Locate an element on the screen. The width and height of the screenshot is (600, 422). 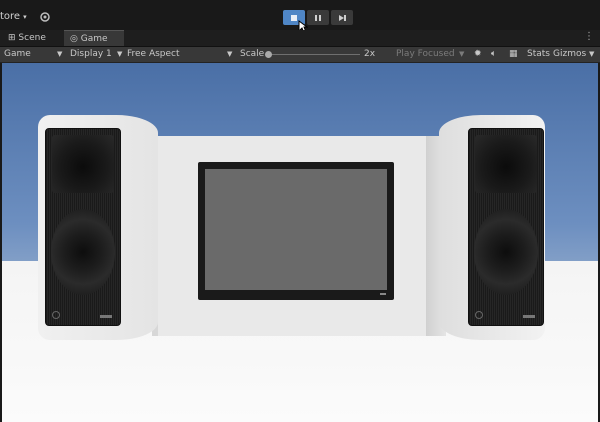
scale-slider-handle is located at coordinates (268, 54).